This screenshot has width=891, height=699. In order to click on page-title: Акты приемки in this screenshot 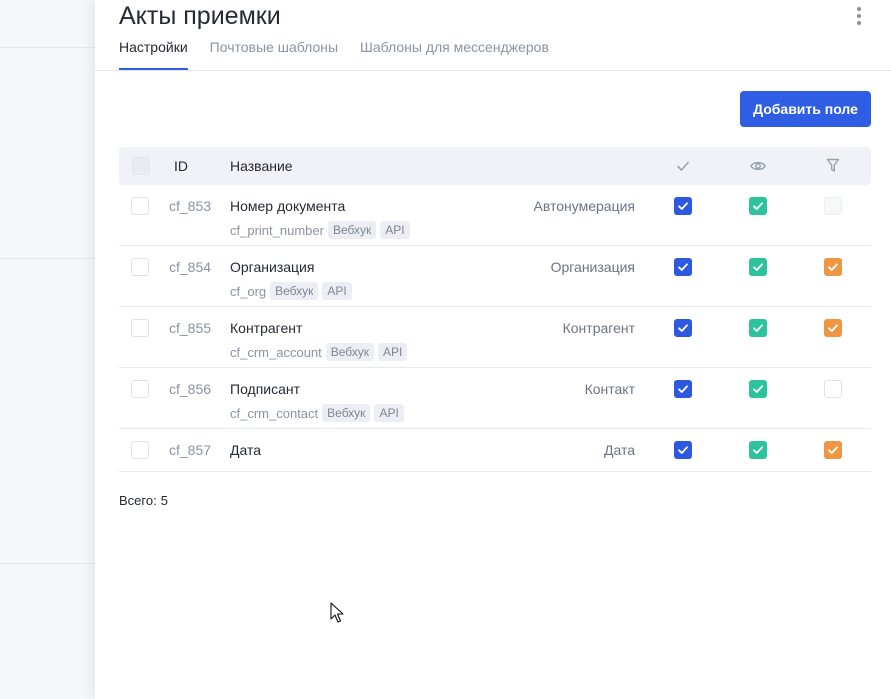, I will do `click(200, 16)`.